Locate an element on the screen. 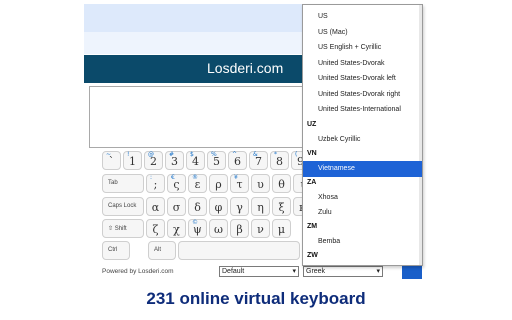  key-label: ; is located at coordinates (155, 184).